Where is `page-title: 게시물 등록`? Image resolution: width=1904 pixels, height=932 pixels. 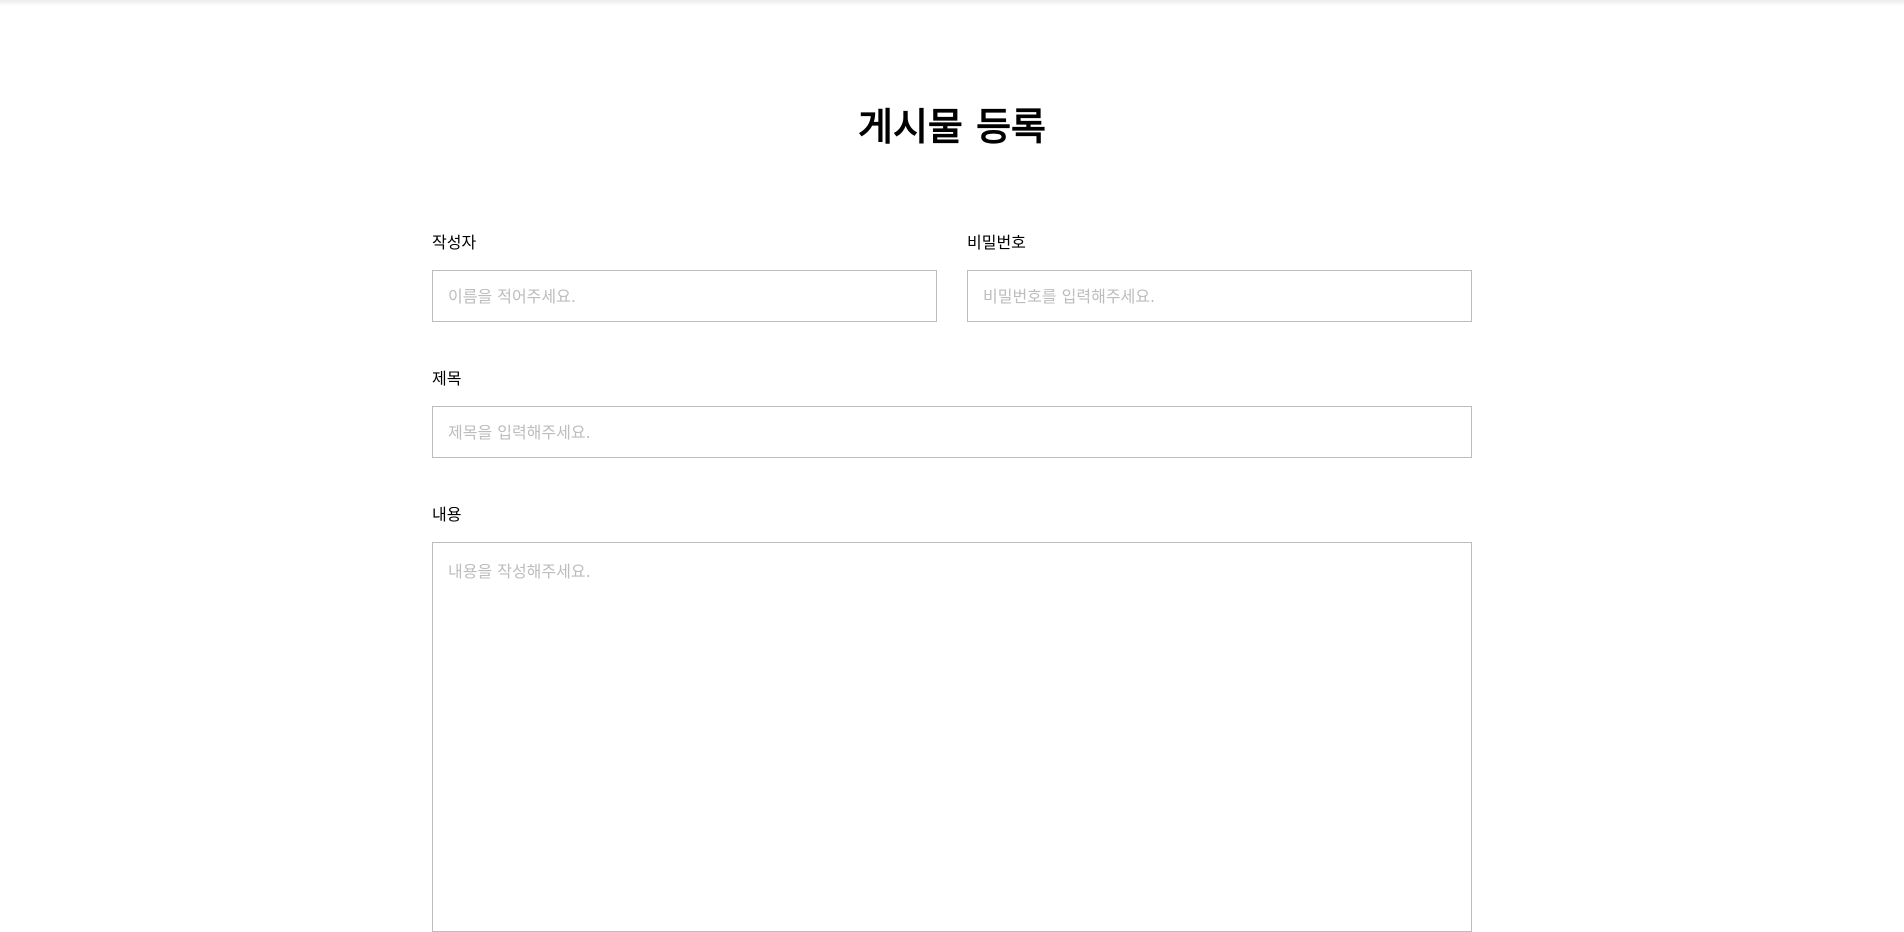 page-title: 게시물 등록 is located at coordinates (952, 127).